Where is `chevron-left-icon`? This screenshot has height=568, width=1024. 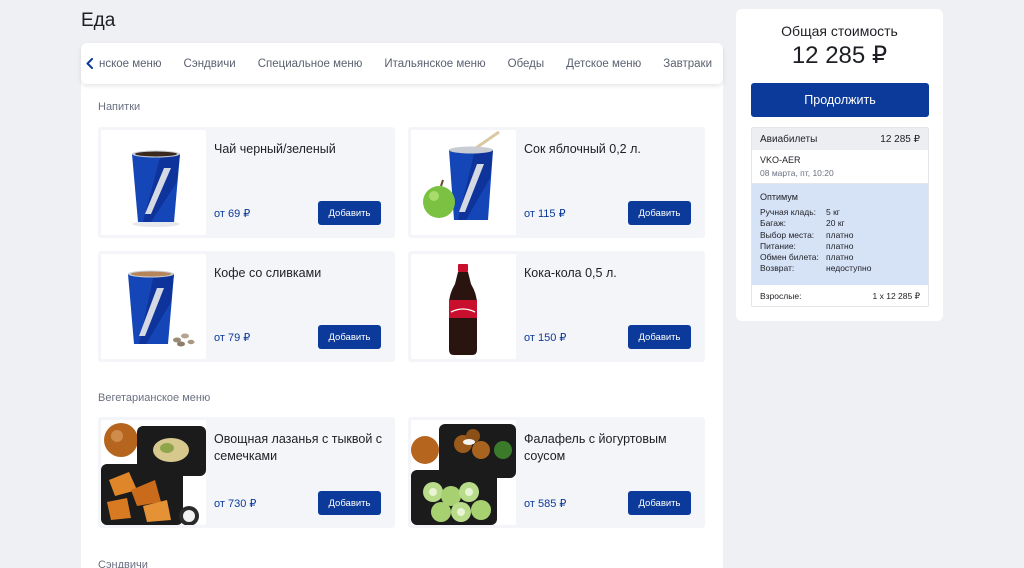
chevron-left-icon is located at coordinates (90, 63).